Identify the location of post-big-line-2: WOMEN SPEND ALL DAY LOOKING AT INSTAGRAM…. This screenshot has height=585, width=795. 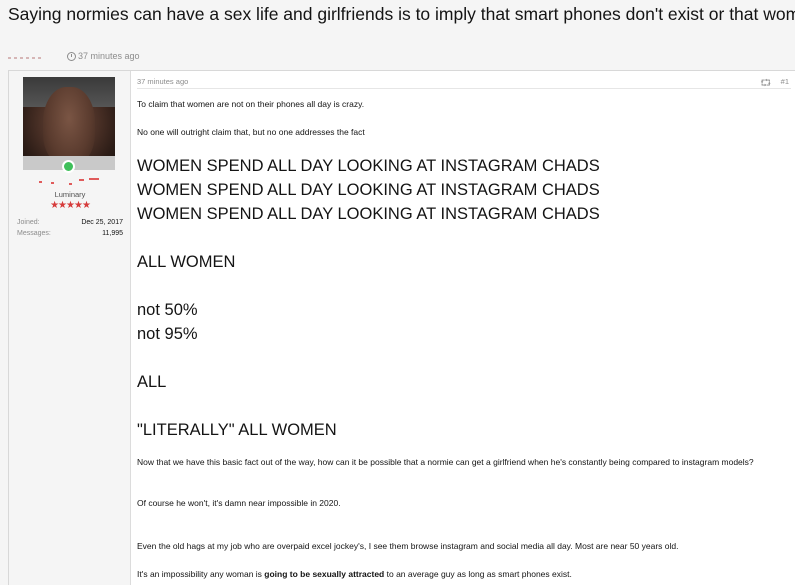
(368, 190).